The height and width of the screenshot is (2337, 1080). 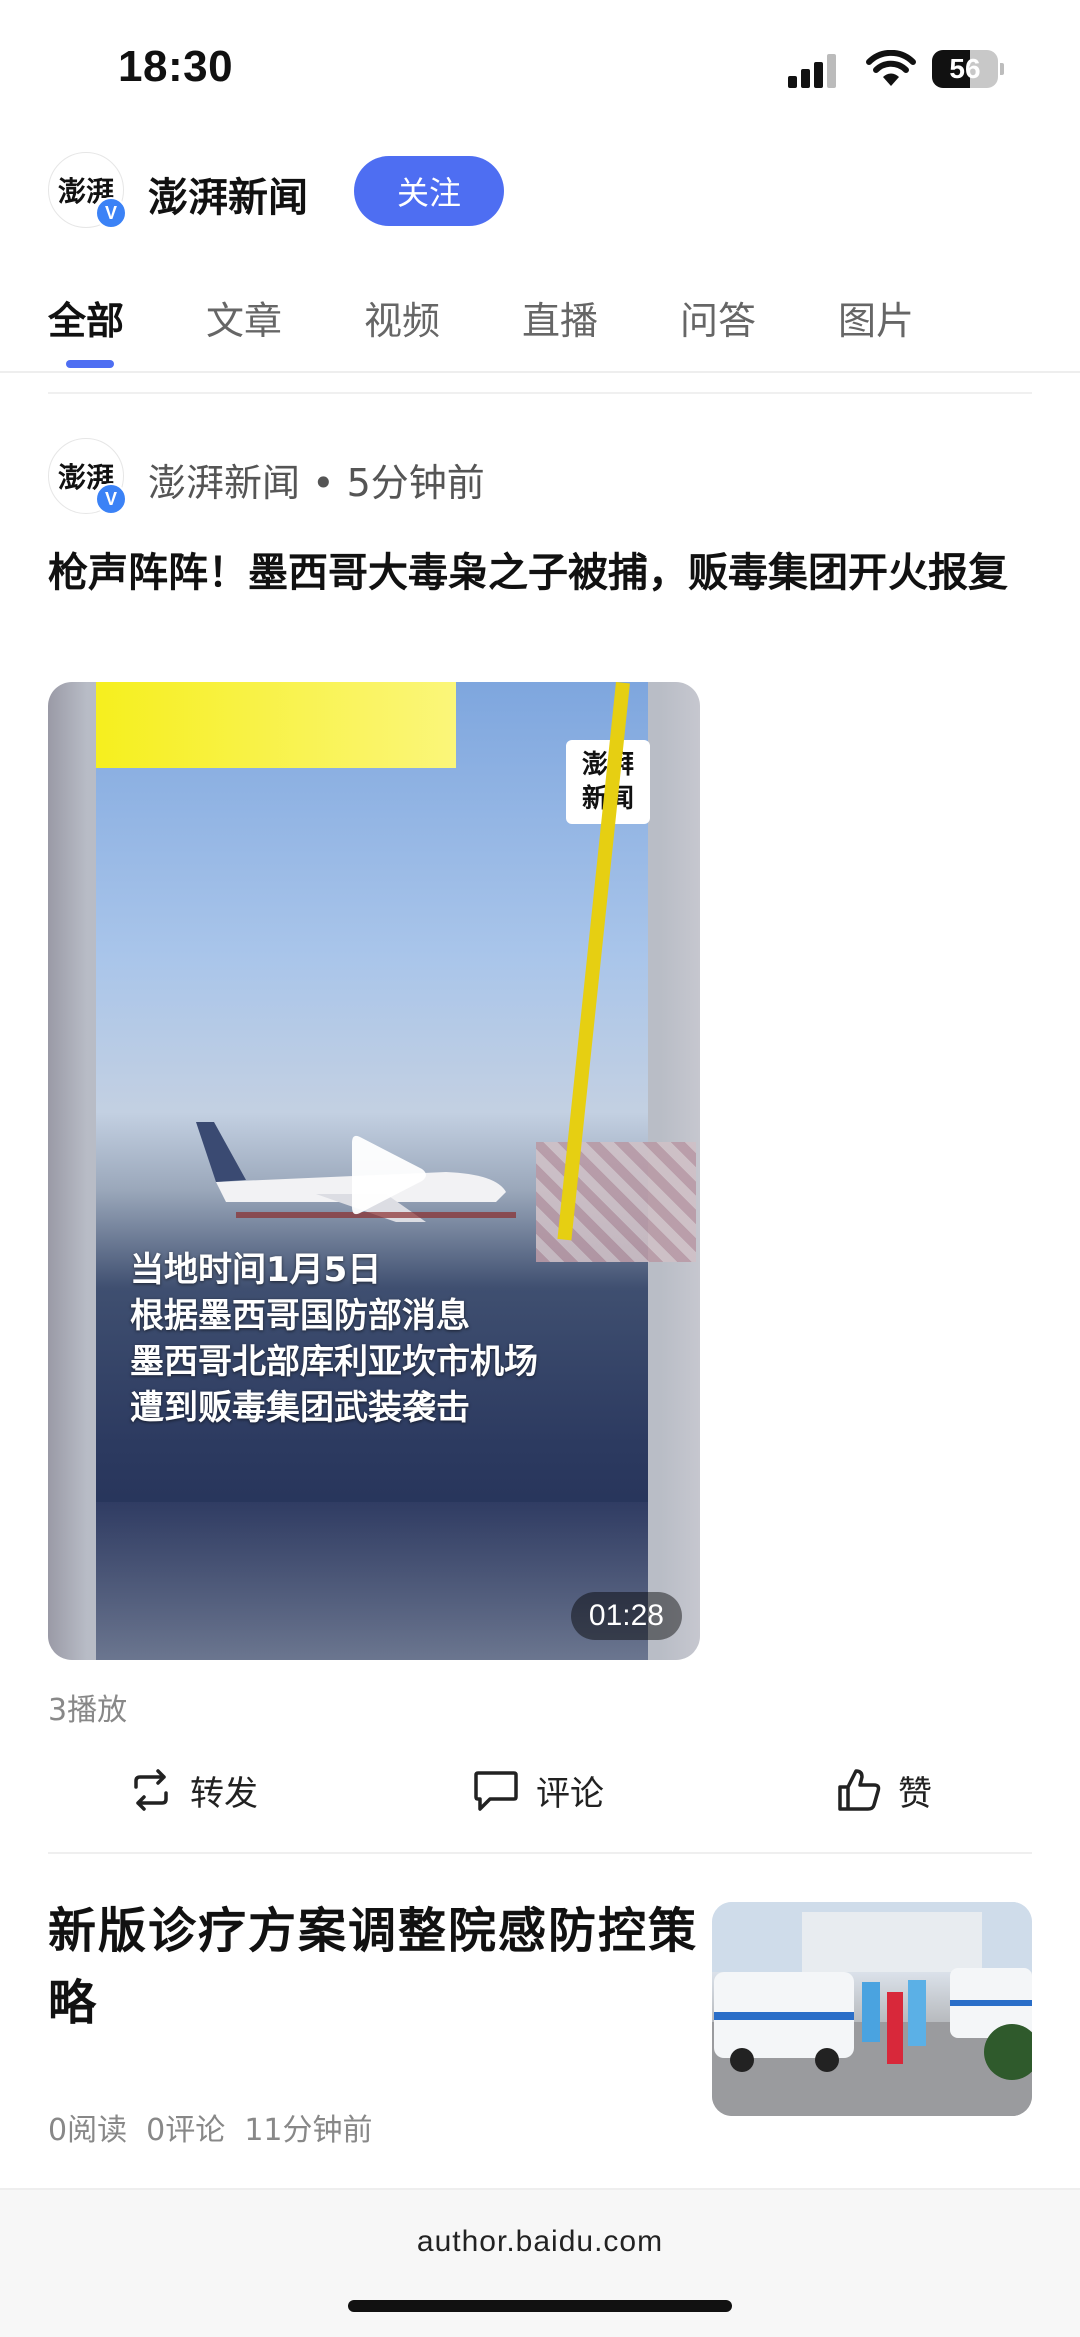 I want to click on post-author-avatar: 澎湃 V, so click(x=87, y=476).